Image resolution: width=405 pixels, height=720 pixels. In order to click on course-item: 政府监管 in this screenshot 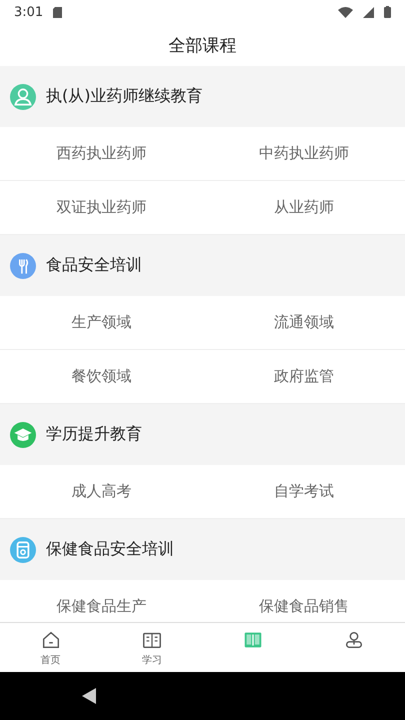, I will do `click(304, 376)`.